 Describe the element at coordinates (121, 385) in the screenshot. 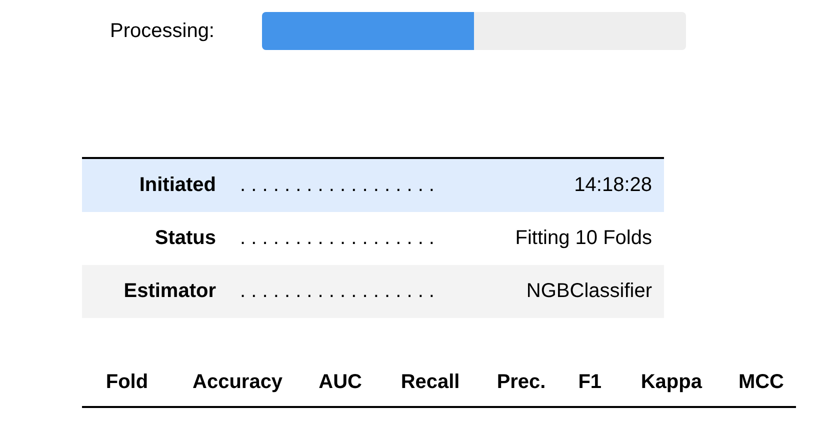

I see `column-header: Fold` at that location.